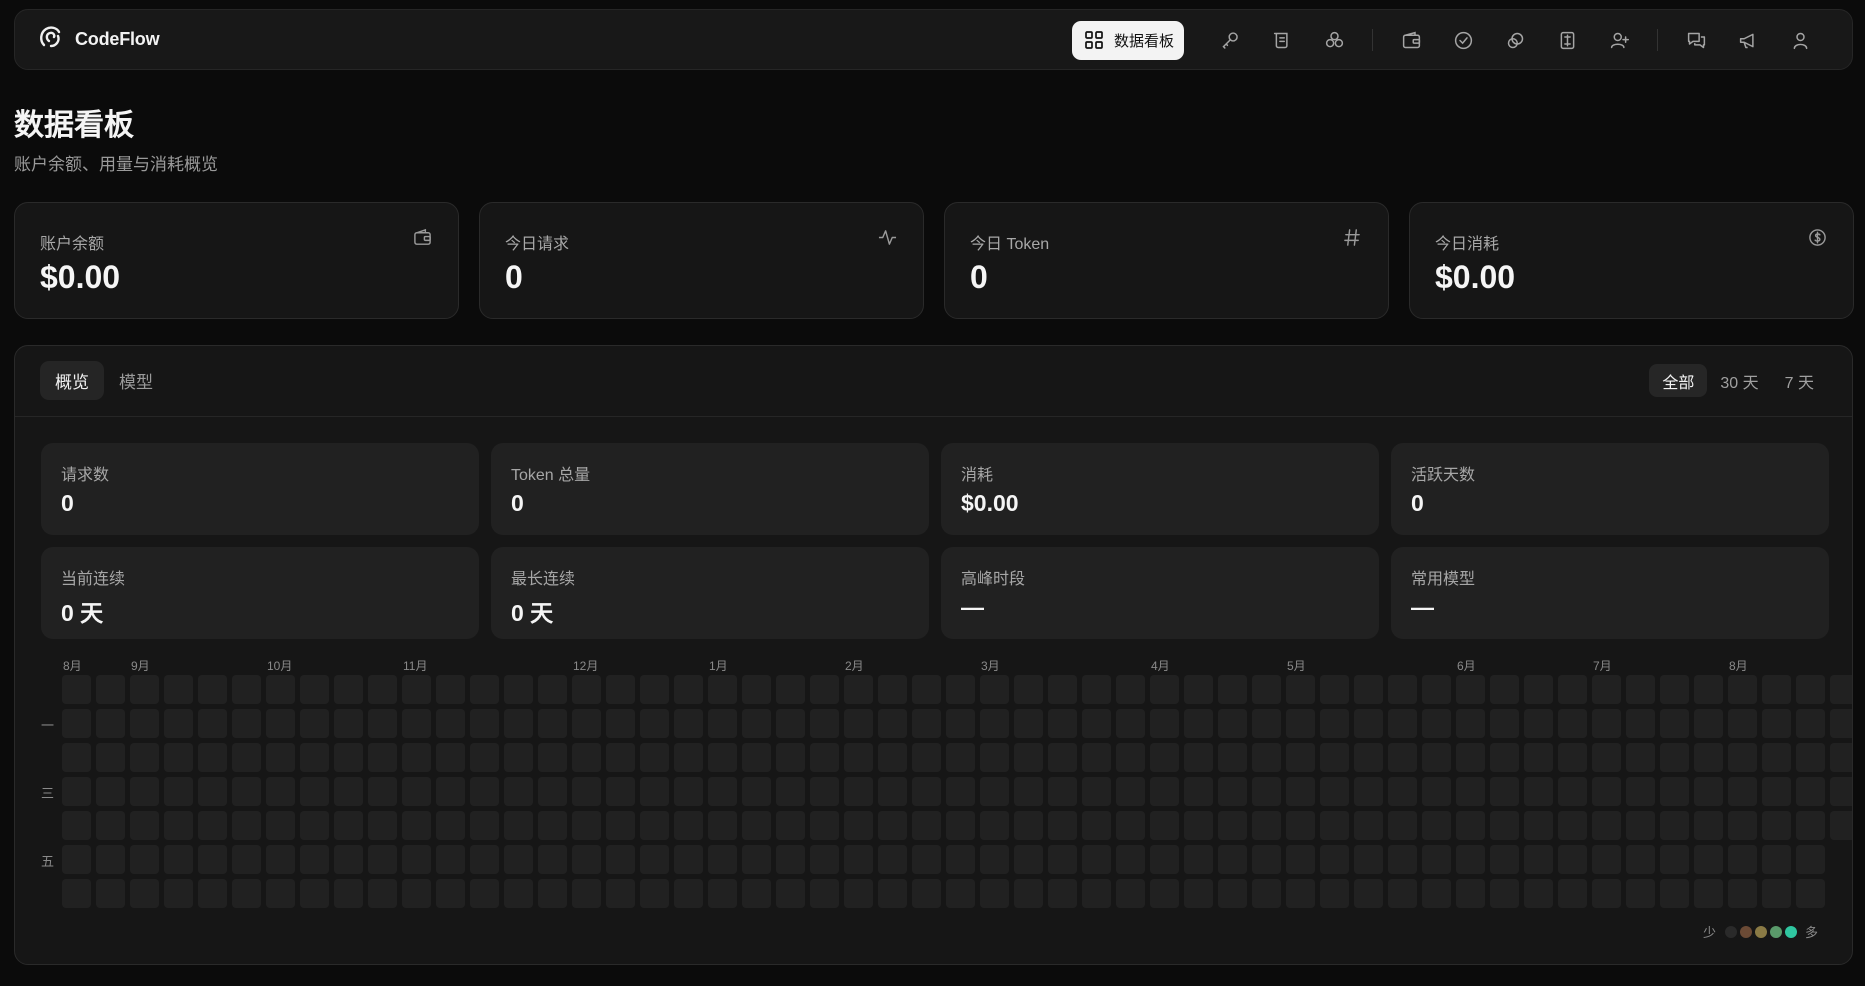 The width and height of the screenshot is (1865, 986). What do you see at coordinates (1463, 40) in the screenshot?
I see `nav-item-checkin` at bounding box center [1463, 40].